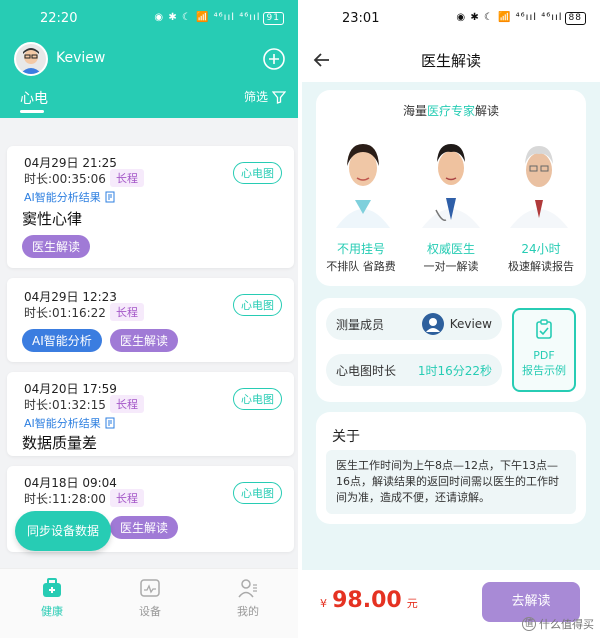 Image resolution: width=600 pixels, height=638 pixels. I want to click on page-title: 医生解读, so click(450, 61).